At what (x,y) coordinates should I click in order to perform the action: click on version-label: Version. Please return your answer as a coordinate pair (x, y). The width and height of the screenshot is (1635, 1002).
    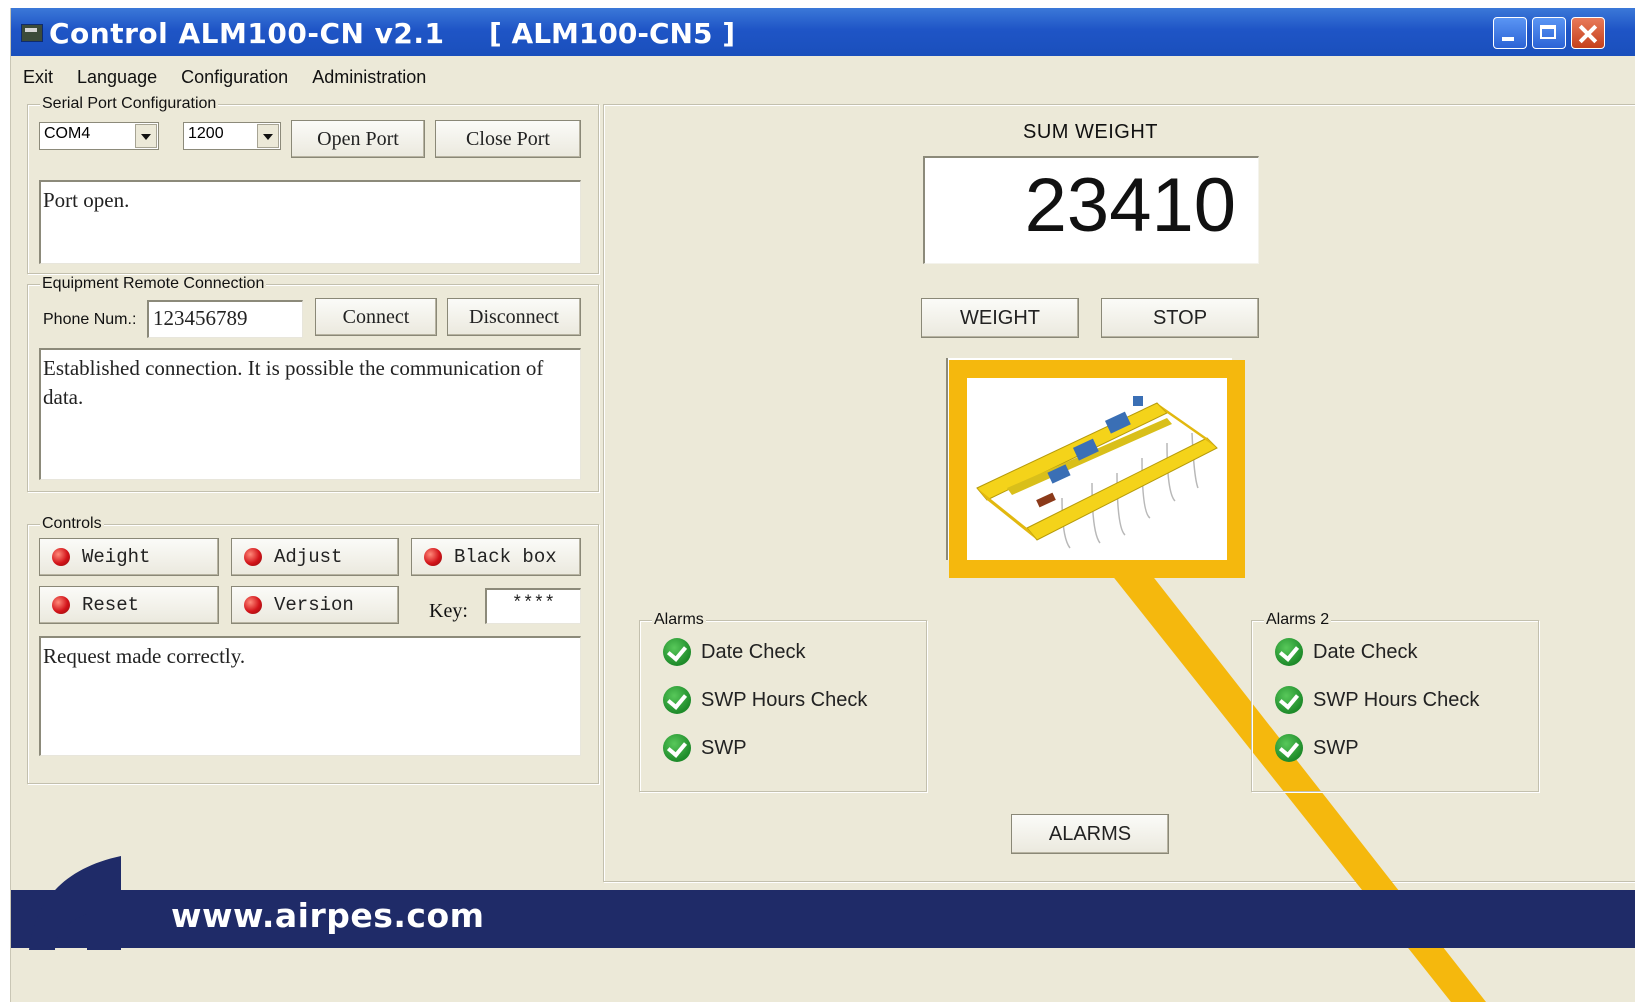
    Looking at the image, I should click on (314, 605).